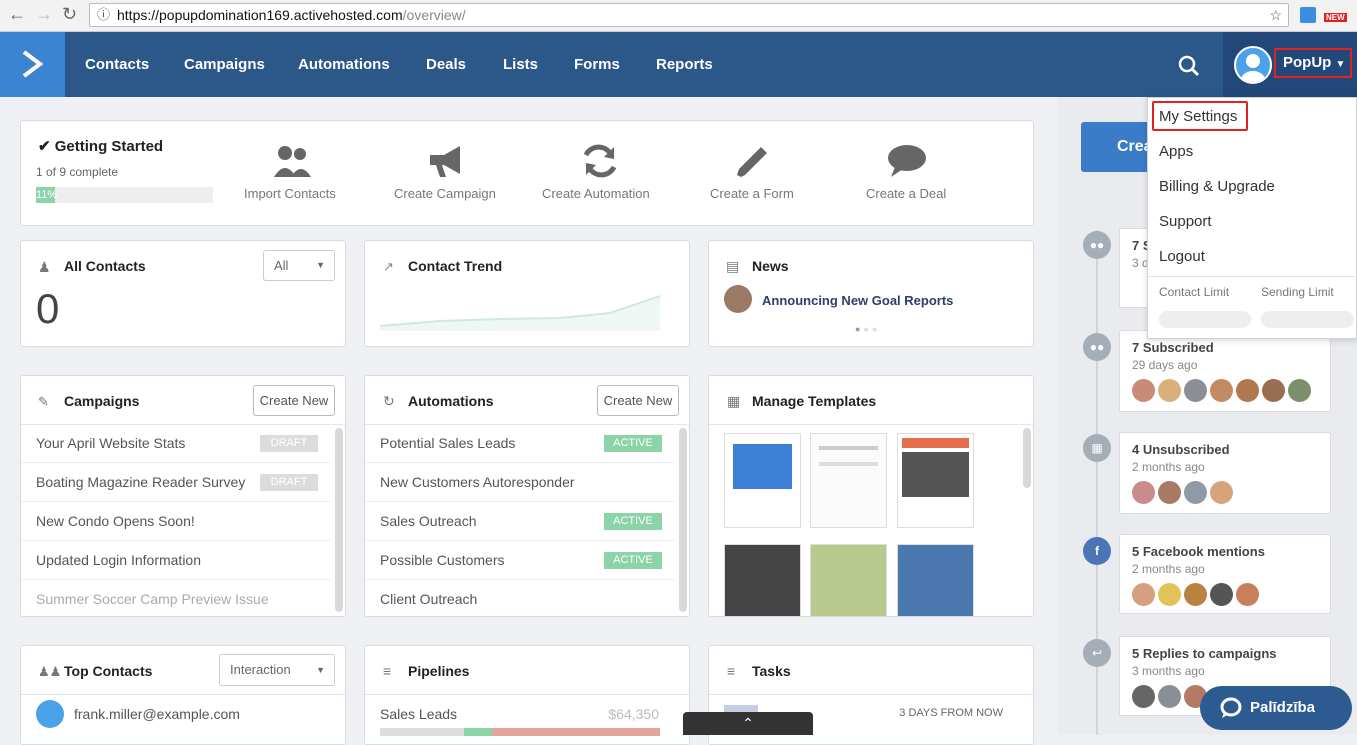 This screenshot has width=1357, height=745. I want to click on nav-lists: Lists, so click(520, 64).